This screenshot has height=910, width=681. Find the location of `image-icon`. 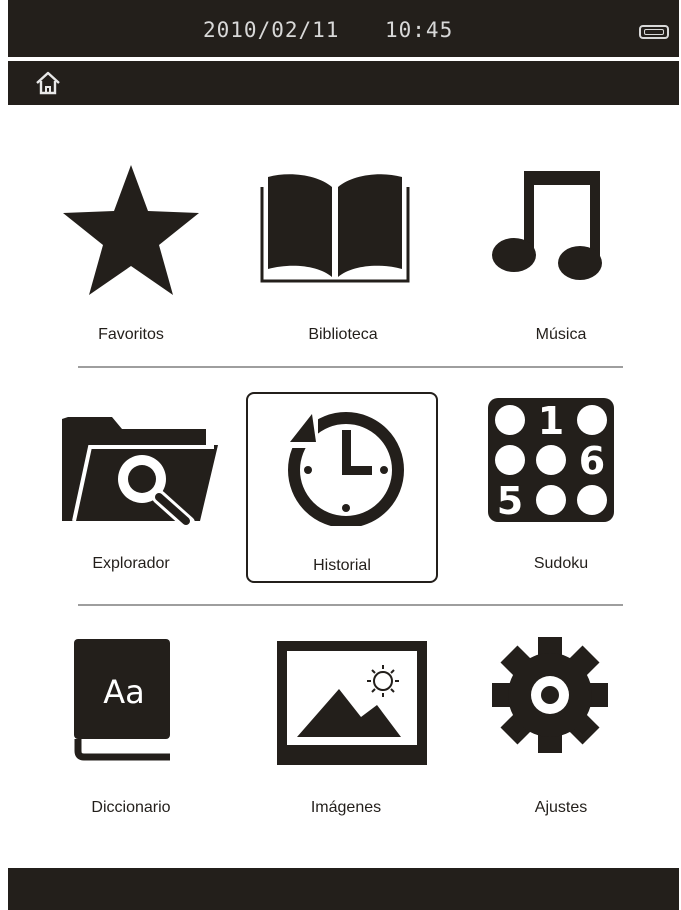

image-icon is located at coordinates (352, 703).